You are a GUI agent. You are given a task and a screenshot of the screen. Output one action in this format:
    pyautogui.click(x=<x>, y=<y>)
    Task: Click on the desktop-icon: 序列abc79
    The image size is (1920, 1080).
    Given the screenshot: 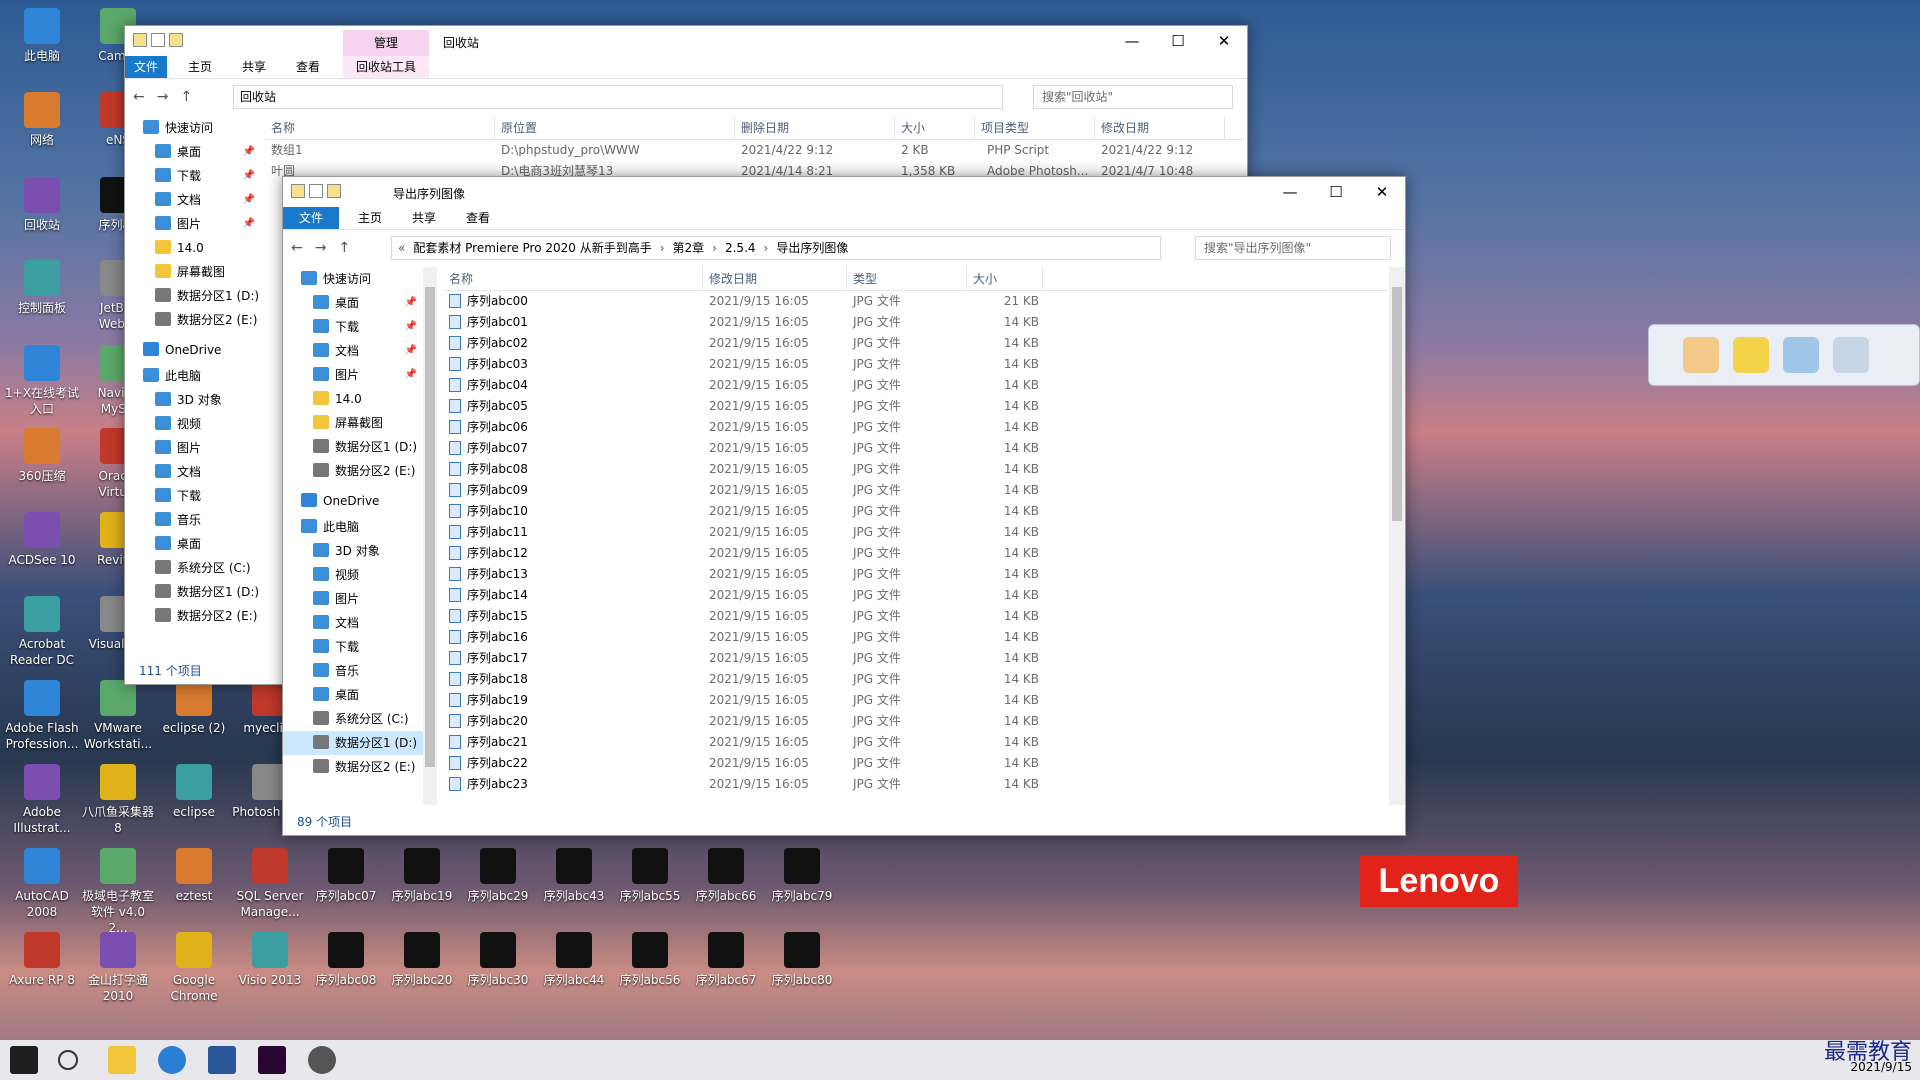 What is the action you would take?
    pyautogui.click(x=802, y=875)
    